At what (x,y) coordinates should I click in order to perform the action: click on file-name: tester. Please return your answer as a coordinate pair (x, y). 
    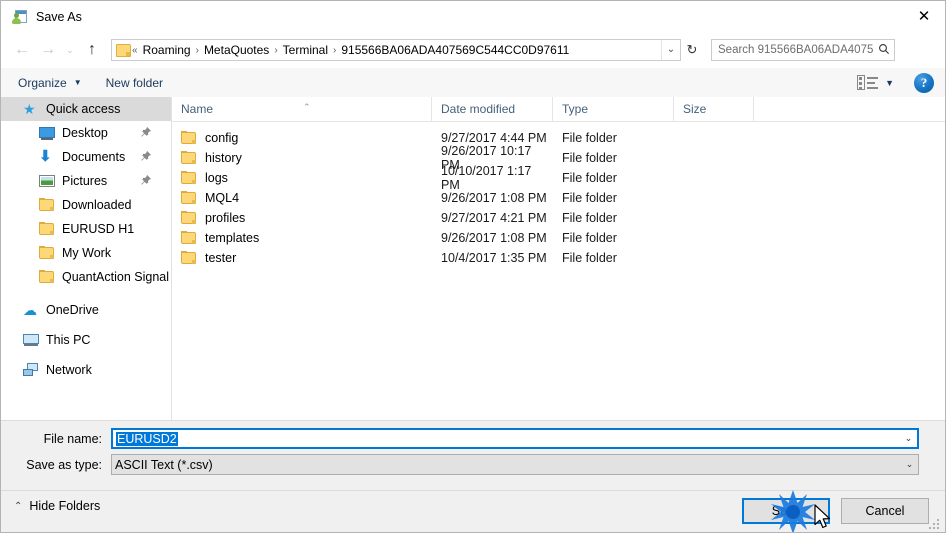
    Looking at the image, I should click on (221, 258).